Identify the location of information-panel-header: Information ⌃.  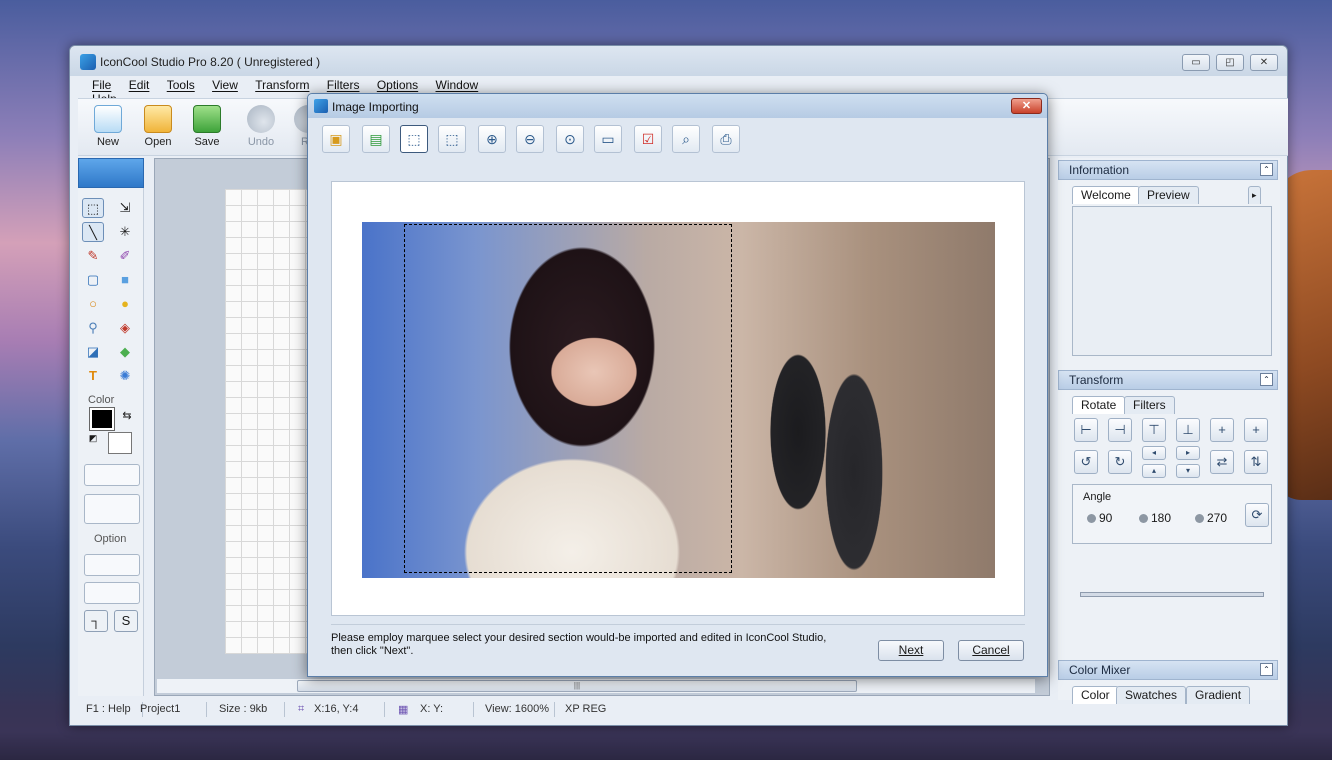
(1168, 170).